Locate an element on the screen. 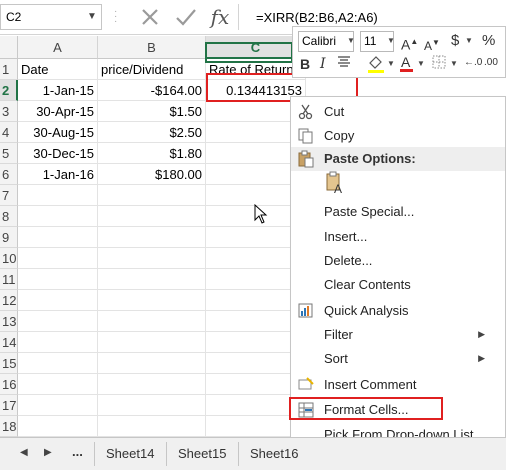  cell-b6: $180.00 is located at coordinates (152, 174).